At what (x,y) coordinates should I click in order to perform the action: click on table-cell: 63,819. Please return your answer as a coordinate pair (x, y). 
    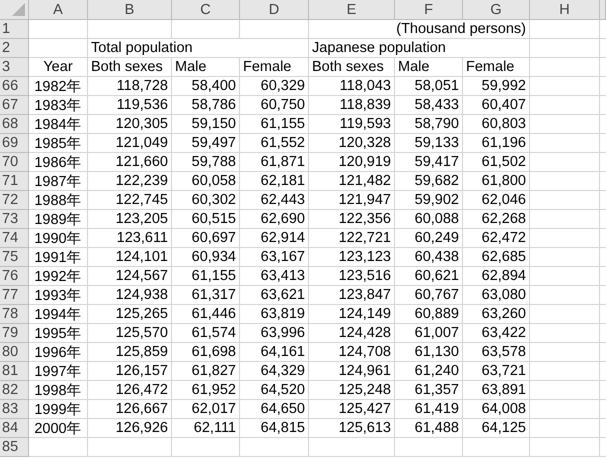
    Looking at the image, I should click on (274, 314).